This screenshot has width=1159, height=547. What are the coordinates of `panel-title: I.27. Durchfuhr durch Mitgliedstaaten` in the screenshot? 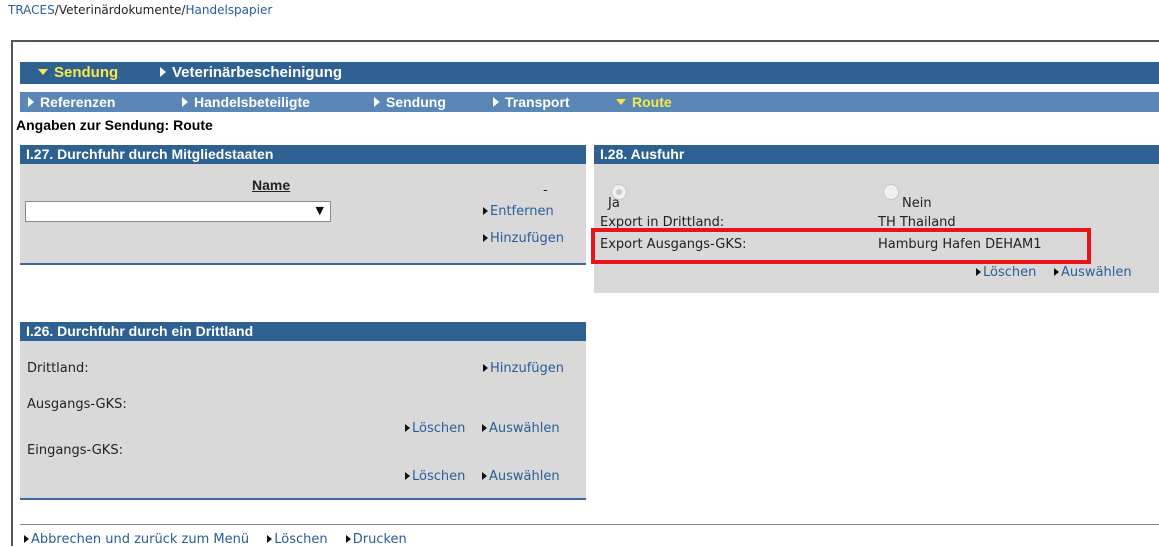 It's located at (303, 154).